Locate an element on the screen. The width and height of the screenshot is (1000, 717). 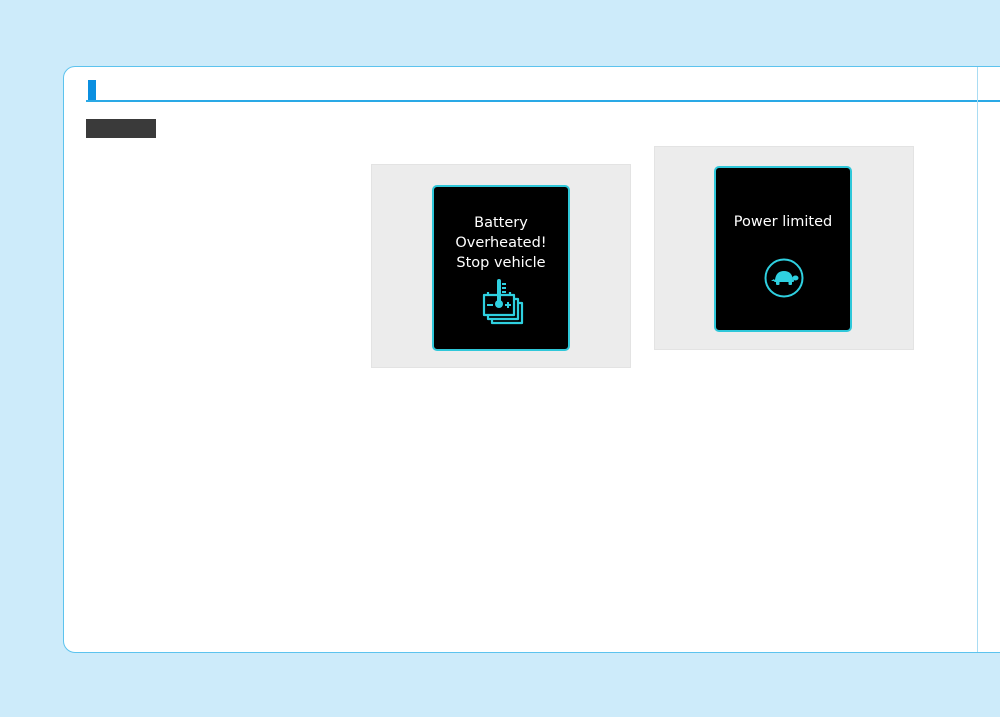
section-header-marker is located at coordinates (92, 90).